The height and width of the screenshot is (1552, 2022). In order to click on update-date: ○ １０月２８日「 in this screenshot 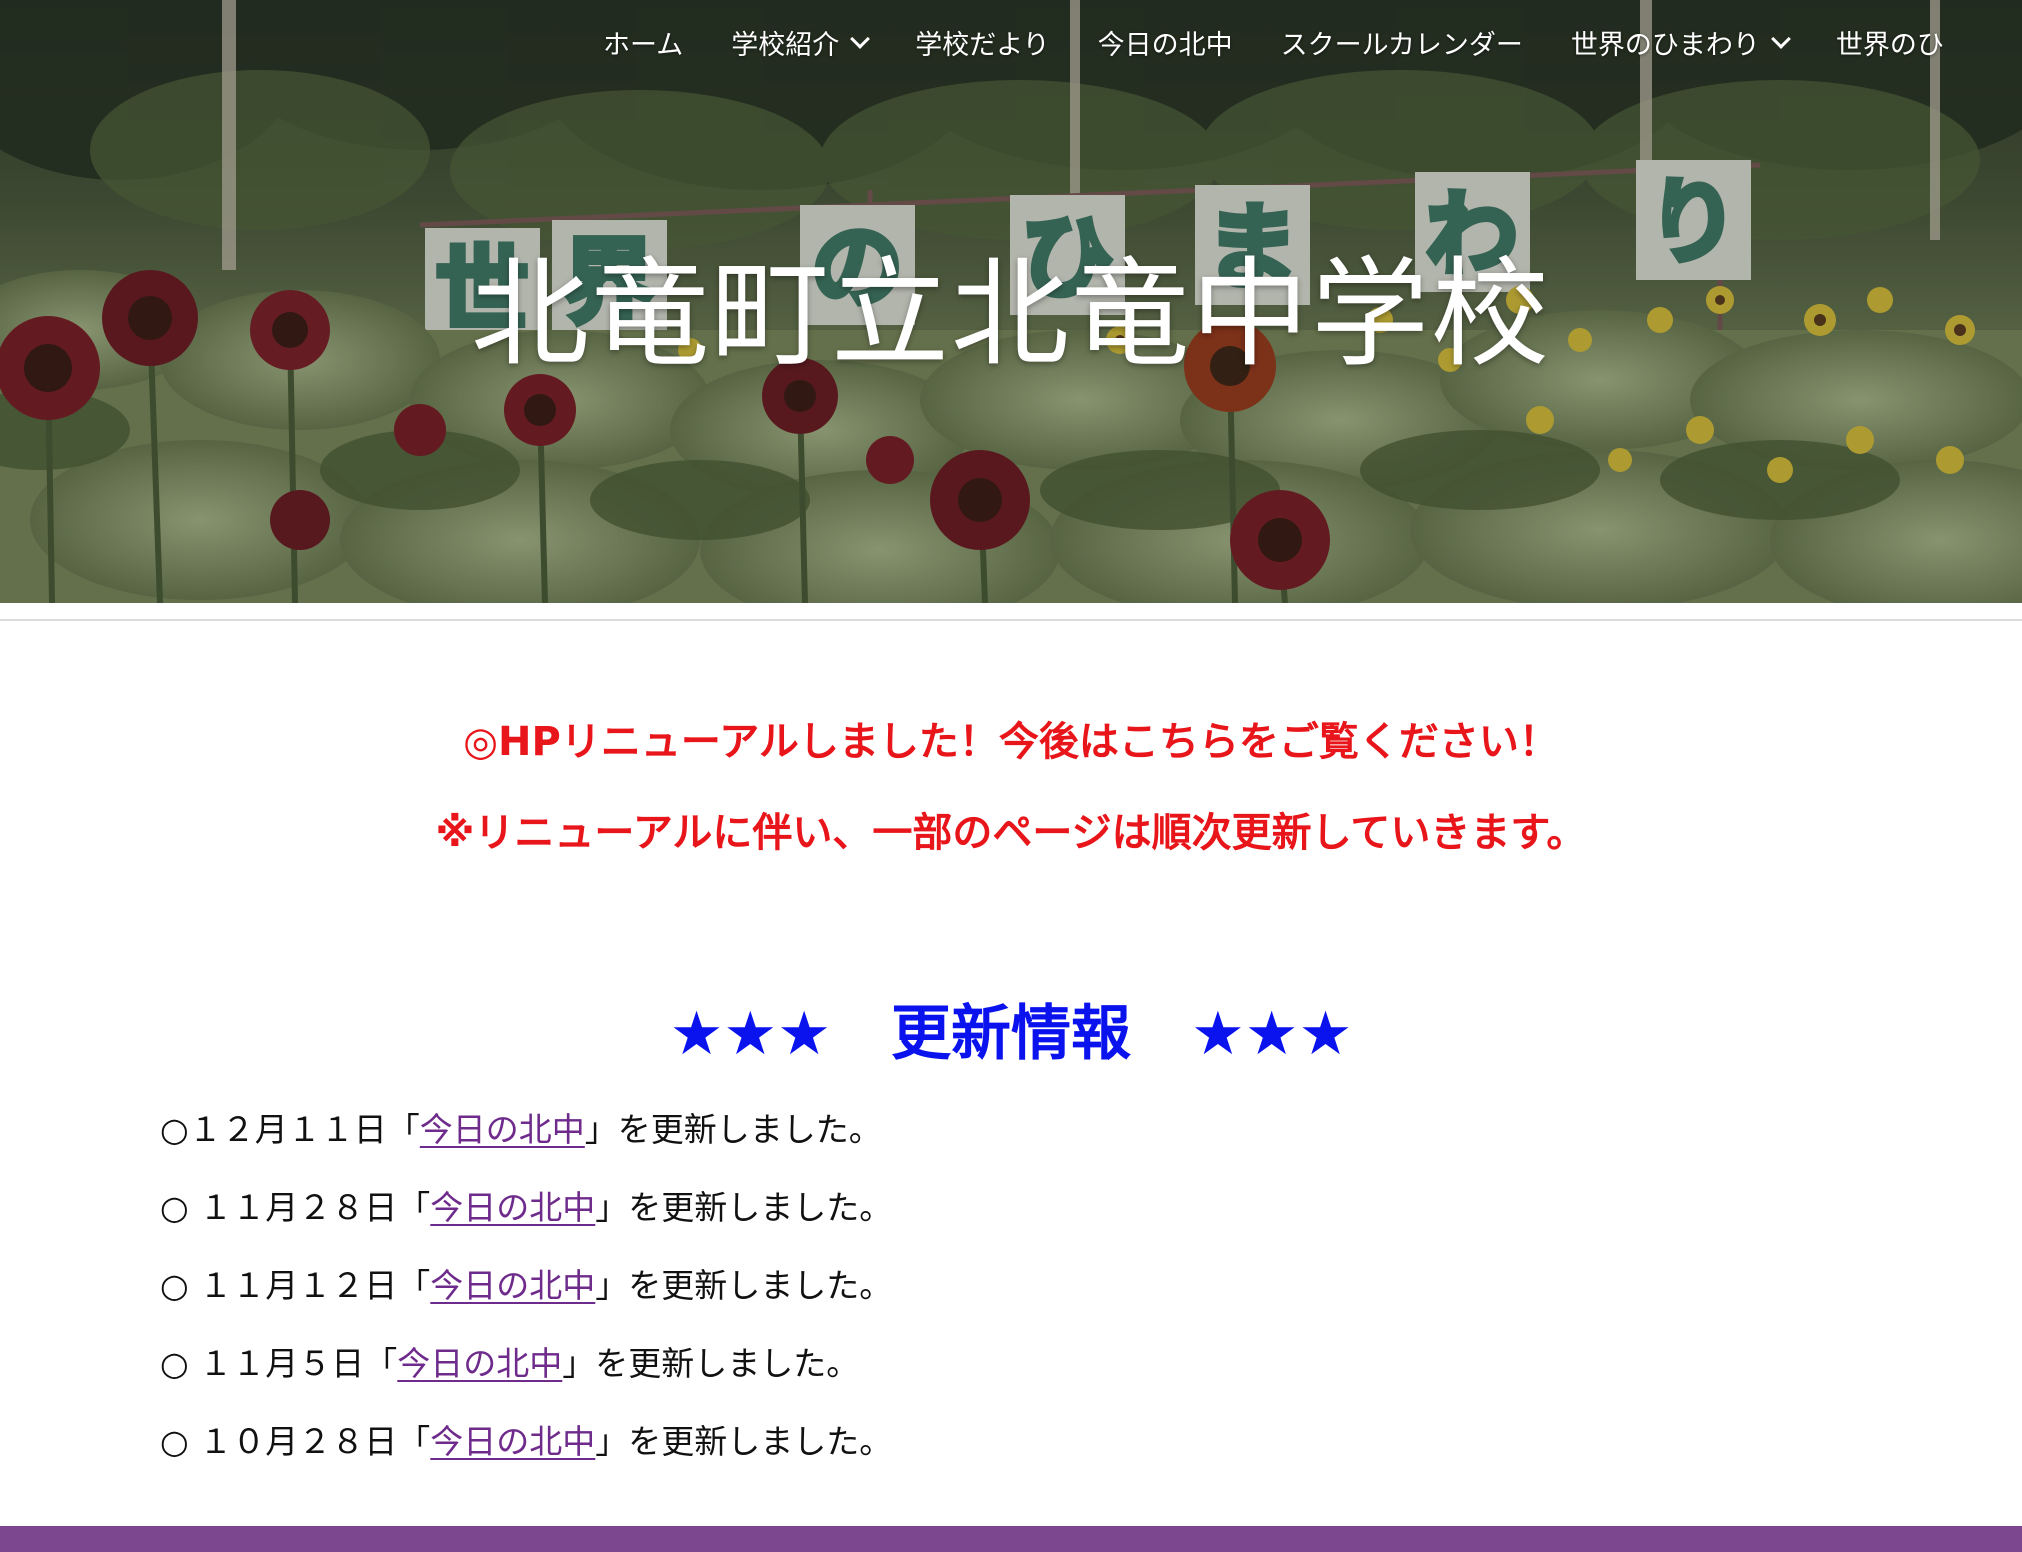, I will do `click(295, 1441)`.